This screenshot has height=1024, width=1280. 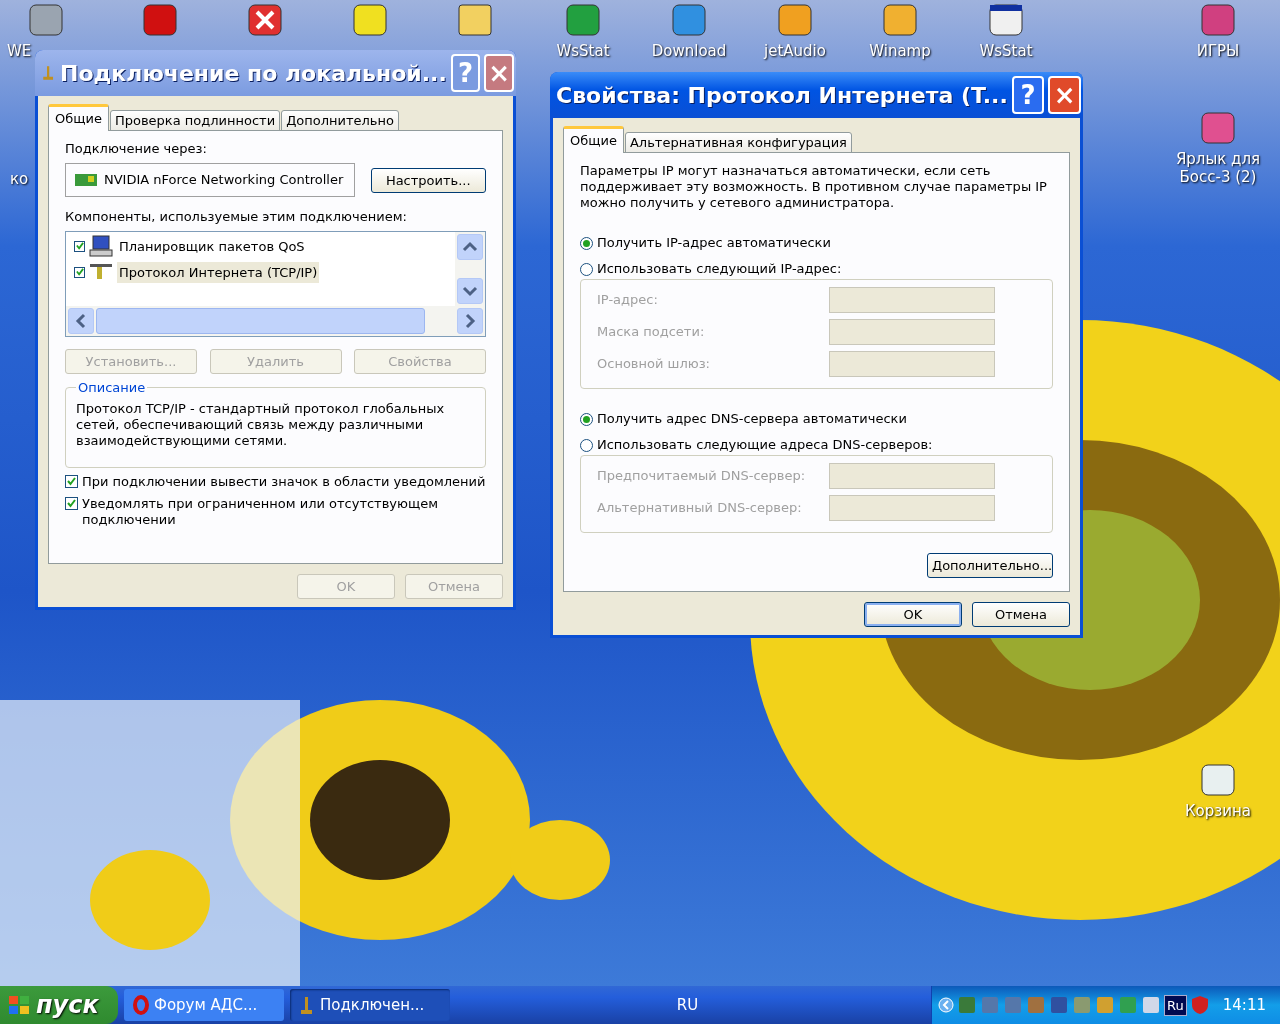 What do you see at coordinates (1175, 1005) in the screenshot?
I see `language-icon: Ru` at bounding box center [1175, 1005].